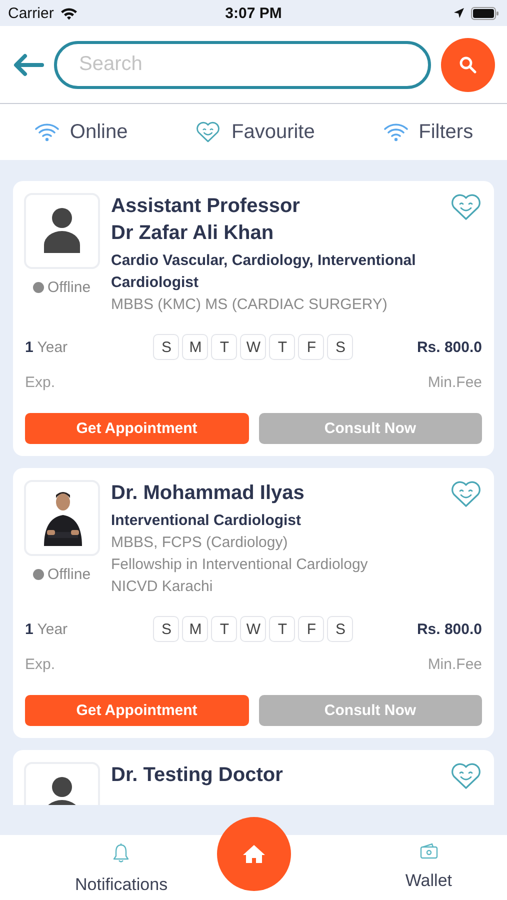 This screenshot has height=900, width=507. I want to click on doctor-name: Dr Zafar Ali Khan, so click(193, 233).